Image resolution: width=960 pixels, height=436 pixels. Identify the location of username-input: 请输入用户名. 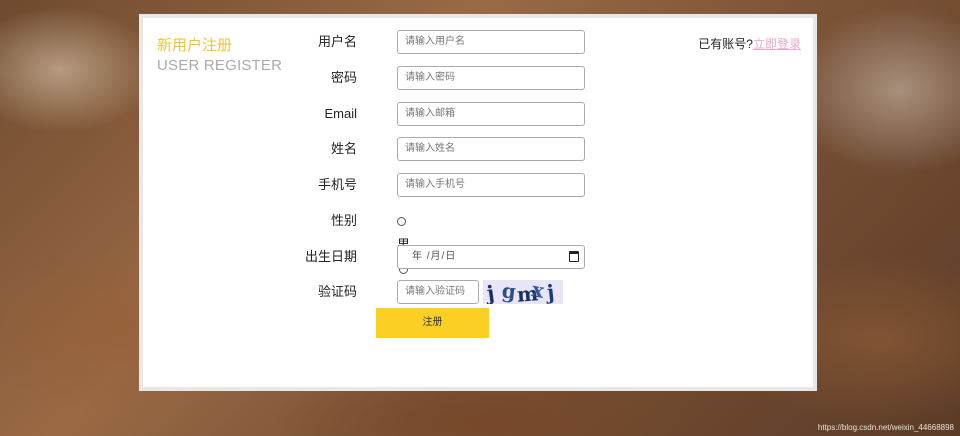
(491, 42).